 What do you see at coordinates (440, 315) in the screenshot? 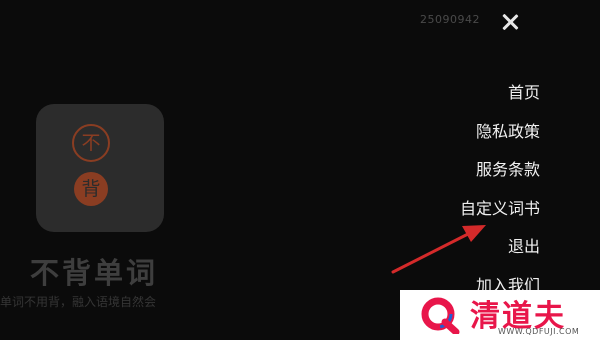
I see `watermark-logo-icon` at bounding box center [440, 315].